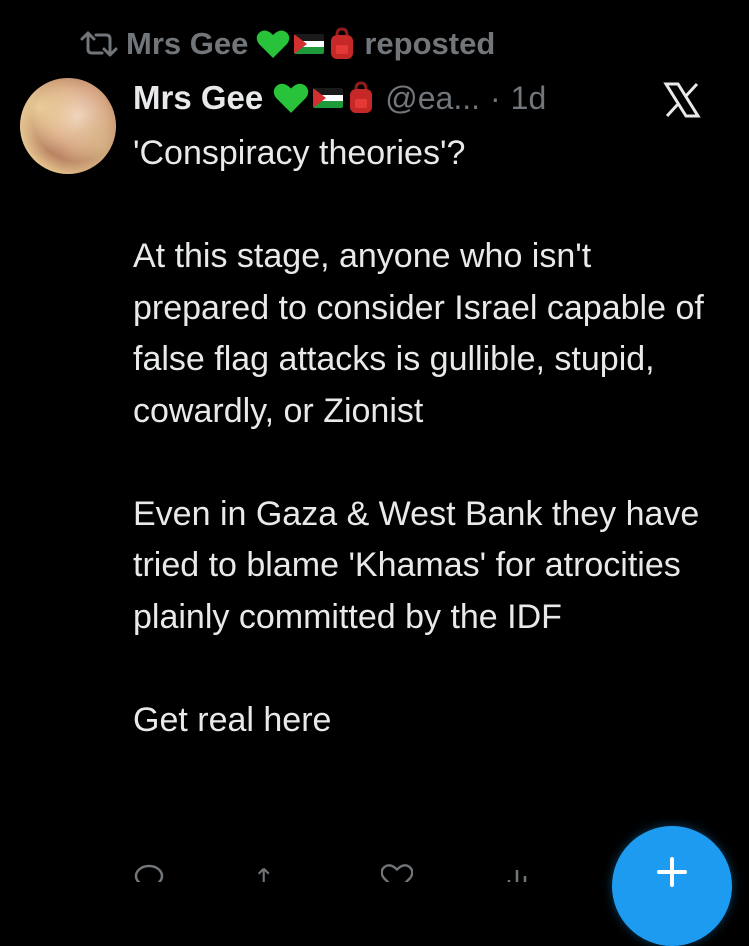 This screenshot has height=946, width=749. What do you see at coordinates (198, 98) in the screenshot?
I see `display-name: Mrs Gee` at bounding box center [198, 98].